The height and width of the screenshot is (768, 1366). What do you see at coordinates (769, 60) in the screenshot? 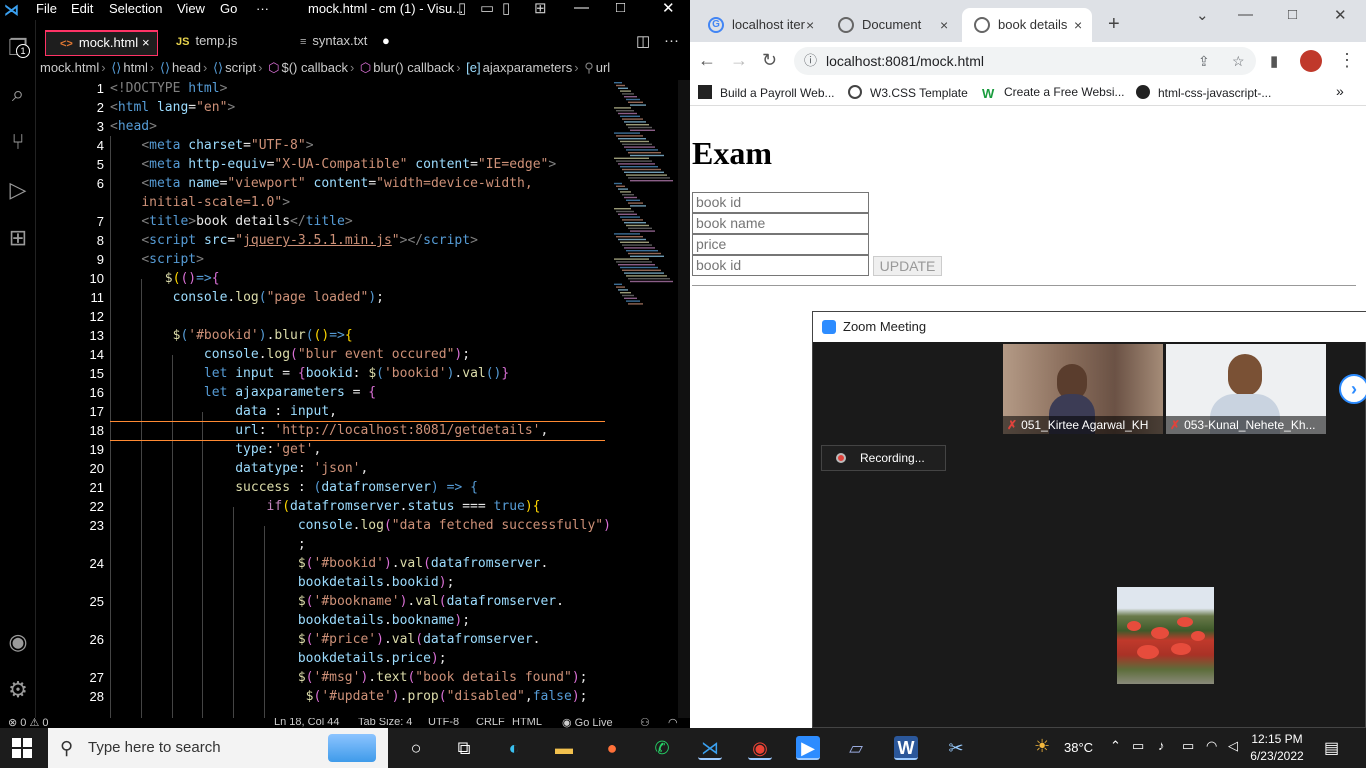
I see `reload-icon: ↻` at bounding box center [769, 60].